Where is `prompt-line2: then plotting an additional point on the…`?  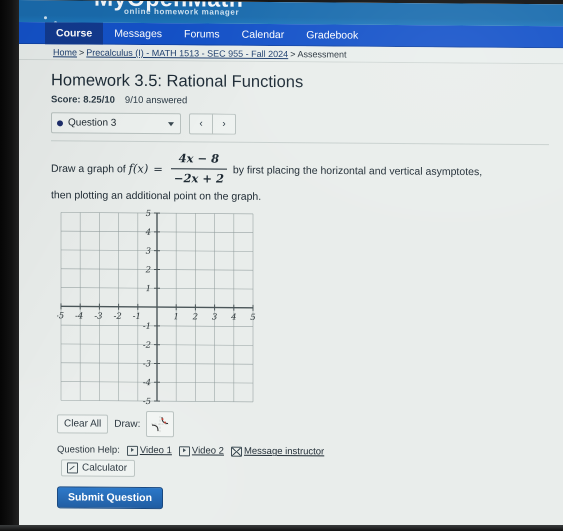 prompt-line2: then plotting an additional point on the… is located at coordinates (156, 195).